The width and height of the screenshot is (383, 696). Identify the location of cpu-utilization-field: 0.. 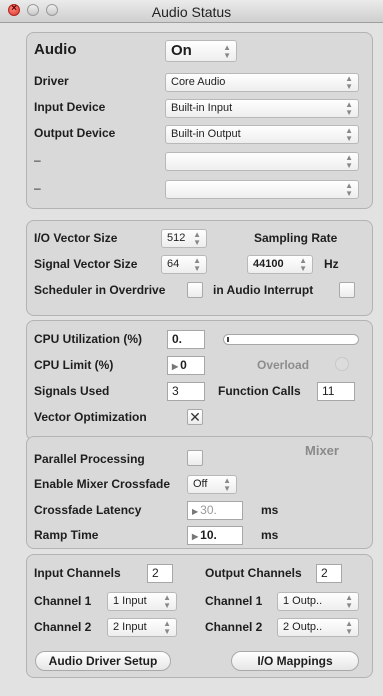
(186, 339).